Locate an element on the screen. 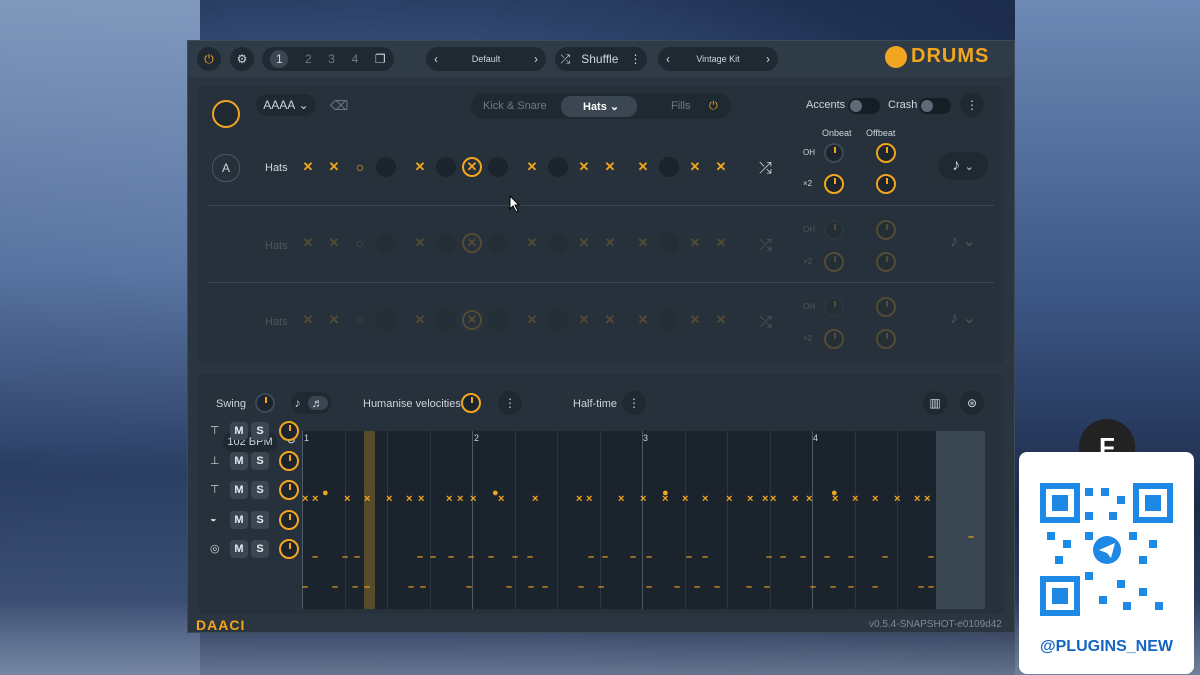  note-icon: ♪ ⌄ is located at coordinates (963, 318).